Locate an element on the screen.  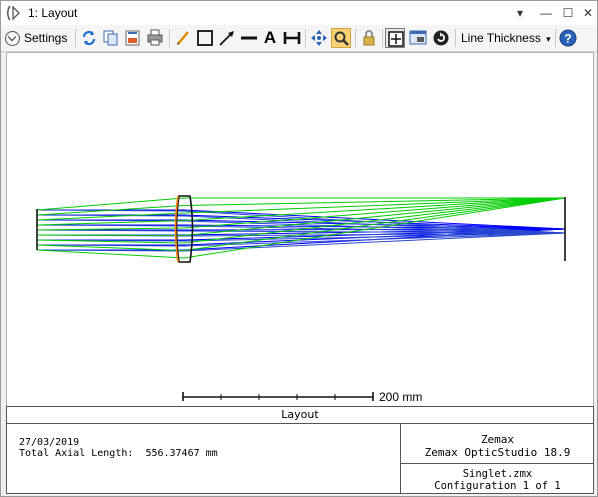
title-bar: 1: Layout ▾ — ☐ ✕ is located at coordinates (299, 13).